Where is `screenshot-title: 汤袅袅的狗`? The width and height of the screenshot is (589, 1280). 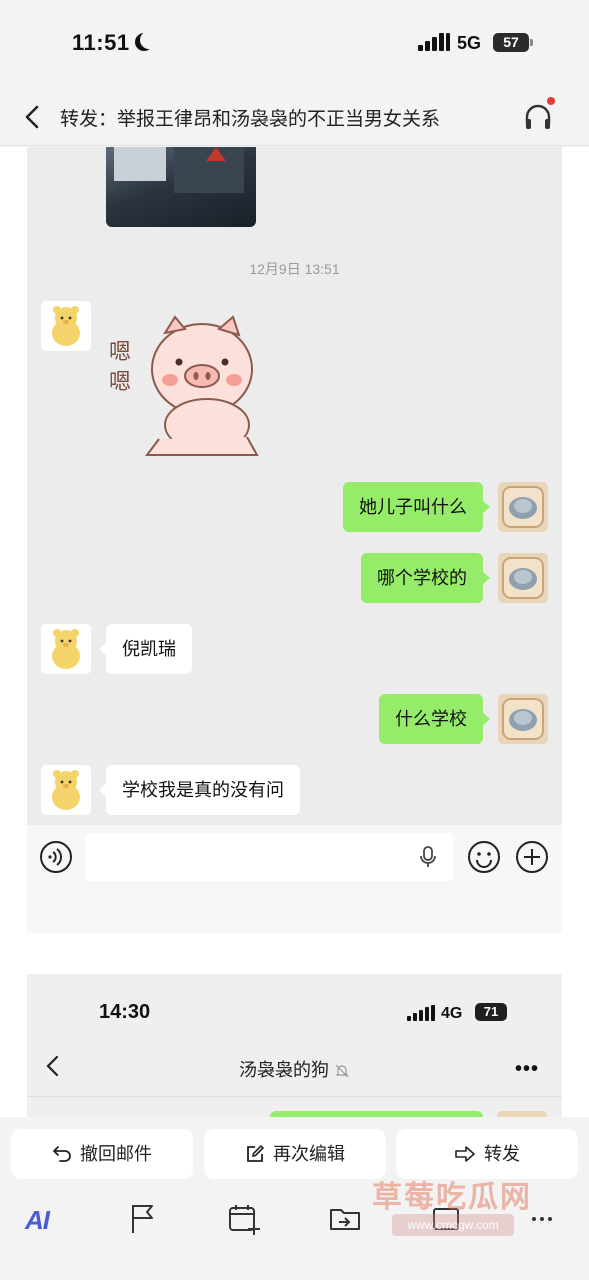 screenshot-title: 汤袅袅的狗 is located at coordinates (294, 1069).